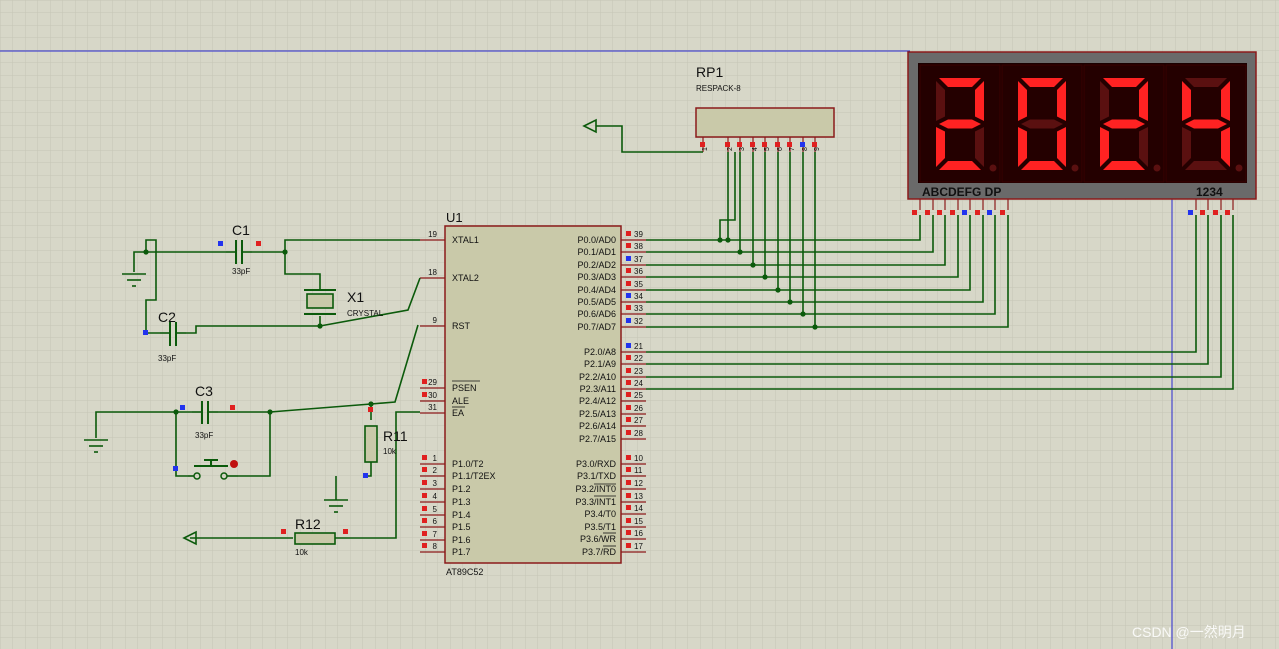 The height and width of the screenshot is (649, 1279). What do you see at coordinates (204, 391) in the screenshot?
I see `c3-ref-label: C3` at bounding box center [204, 391].